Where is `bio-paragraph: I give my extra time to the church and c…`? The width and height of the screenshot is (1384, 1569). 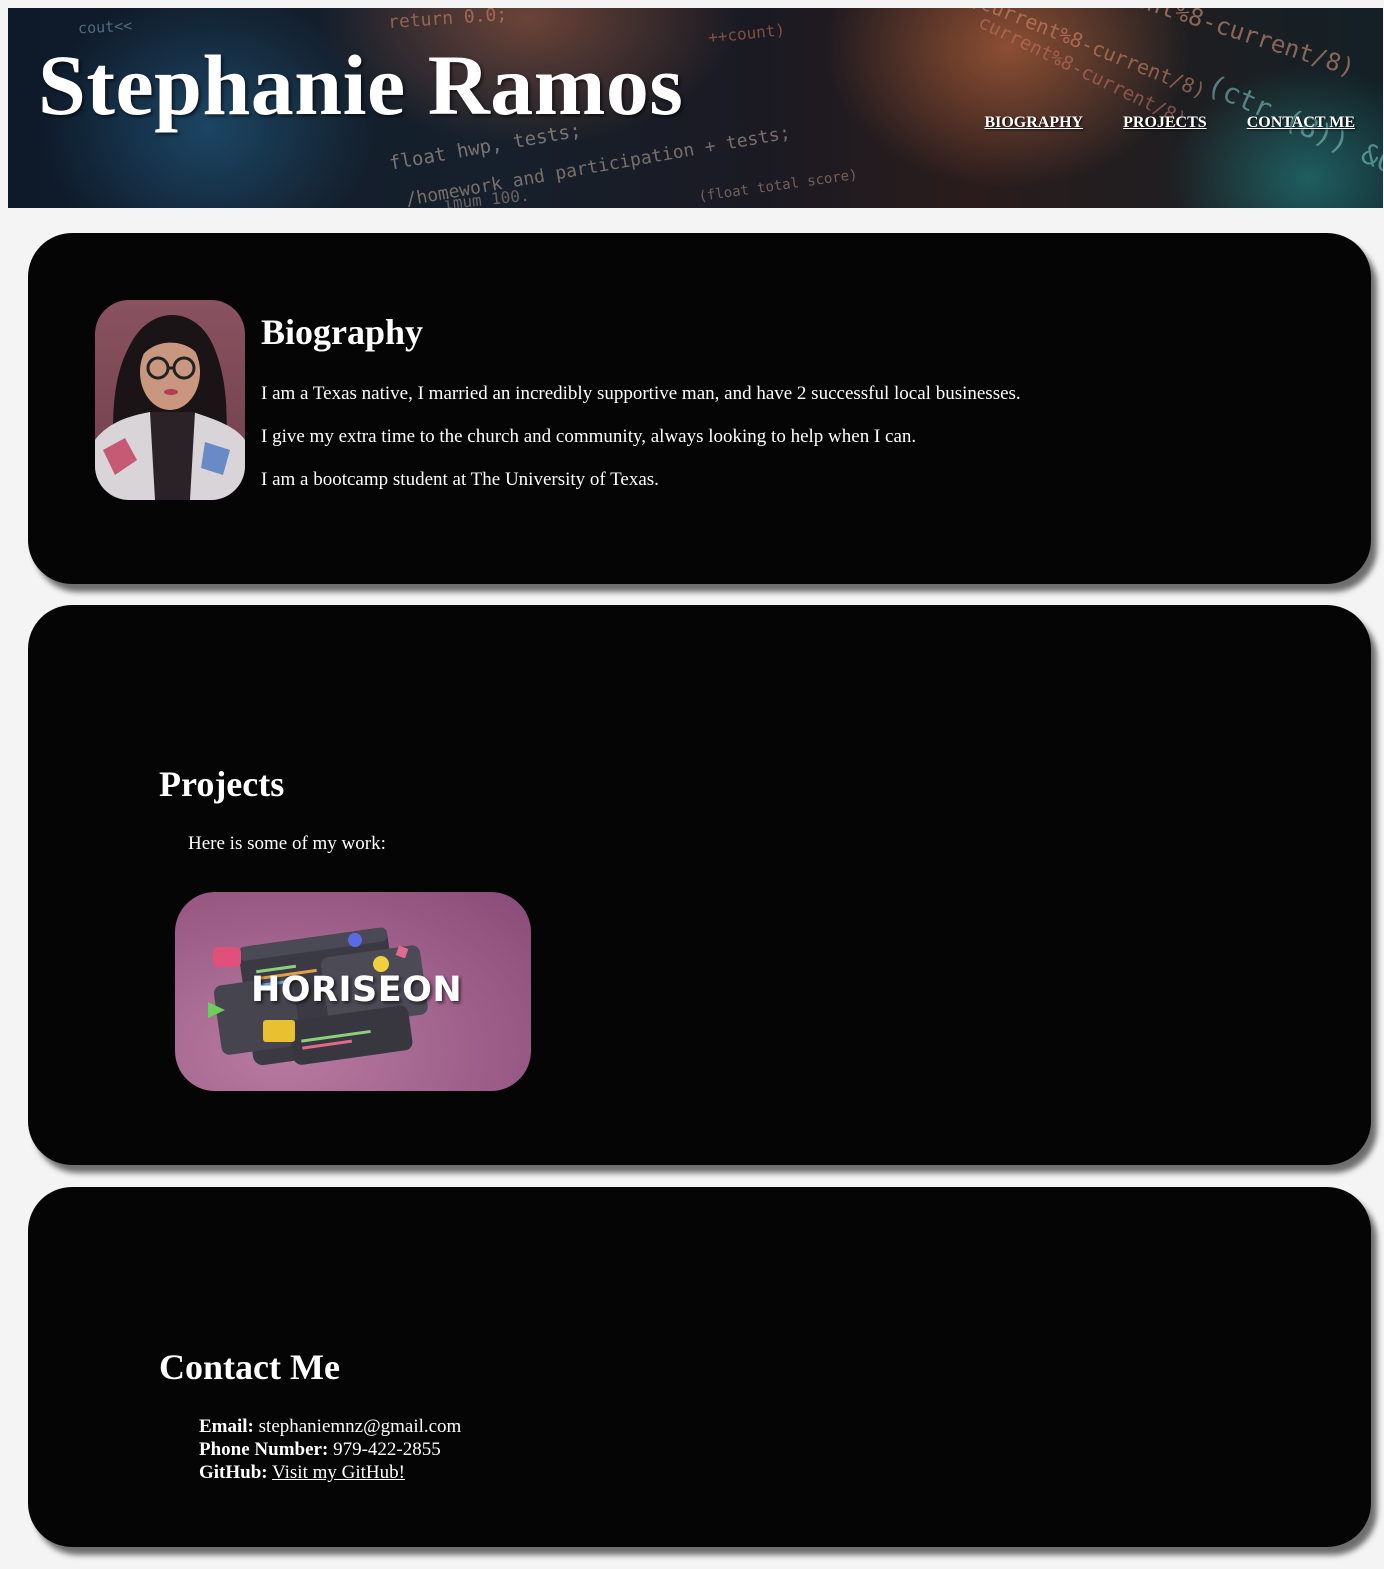 bio-paragraph: I give my extra time to the church and c… is located at coordinates (589, 436).